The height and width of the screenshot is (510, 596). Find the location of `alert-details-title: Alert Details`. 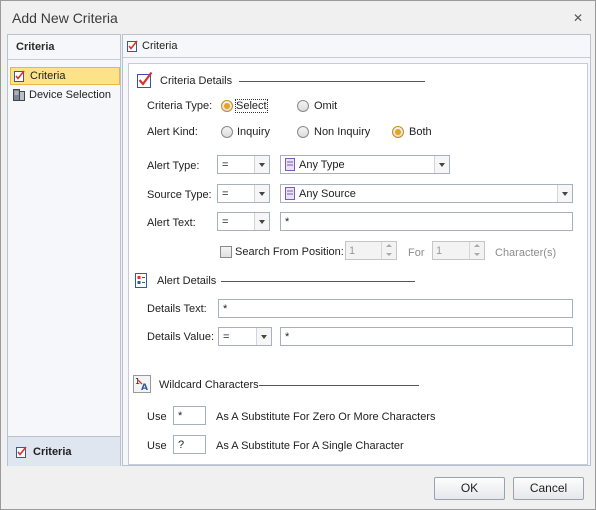

alert-details-title: Alert Details is located at coordinates (187, 281).